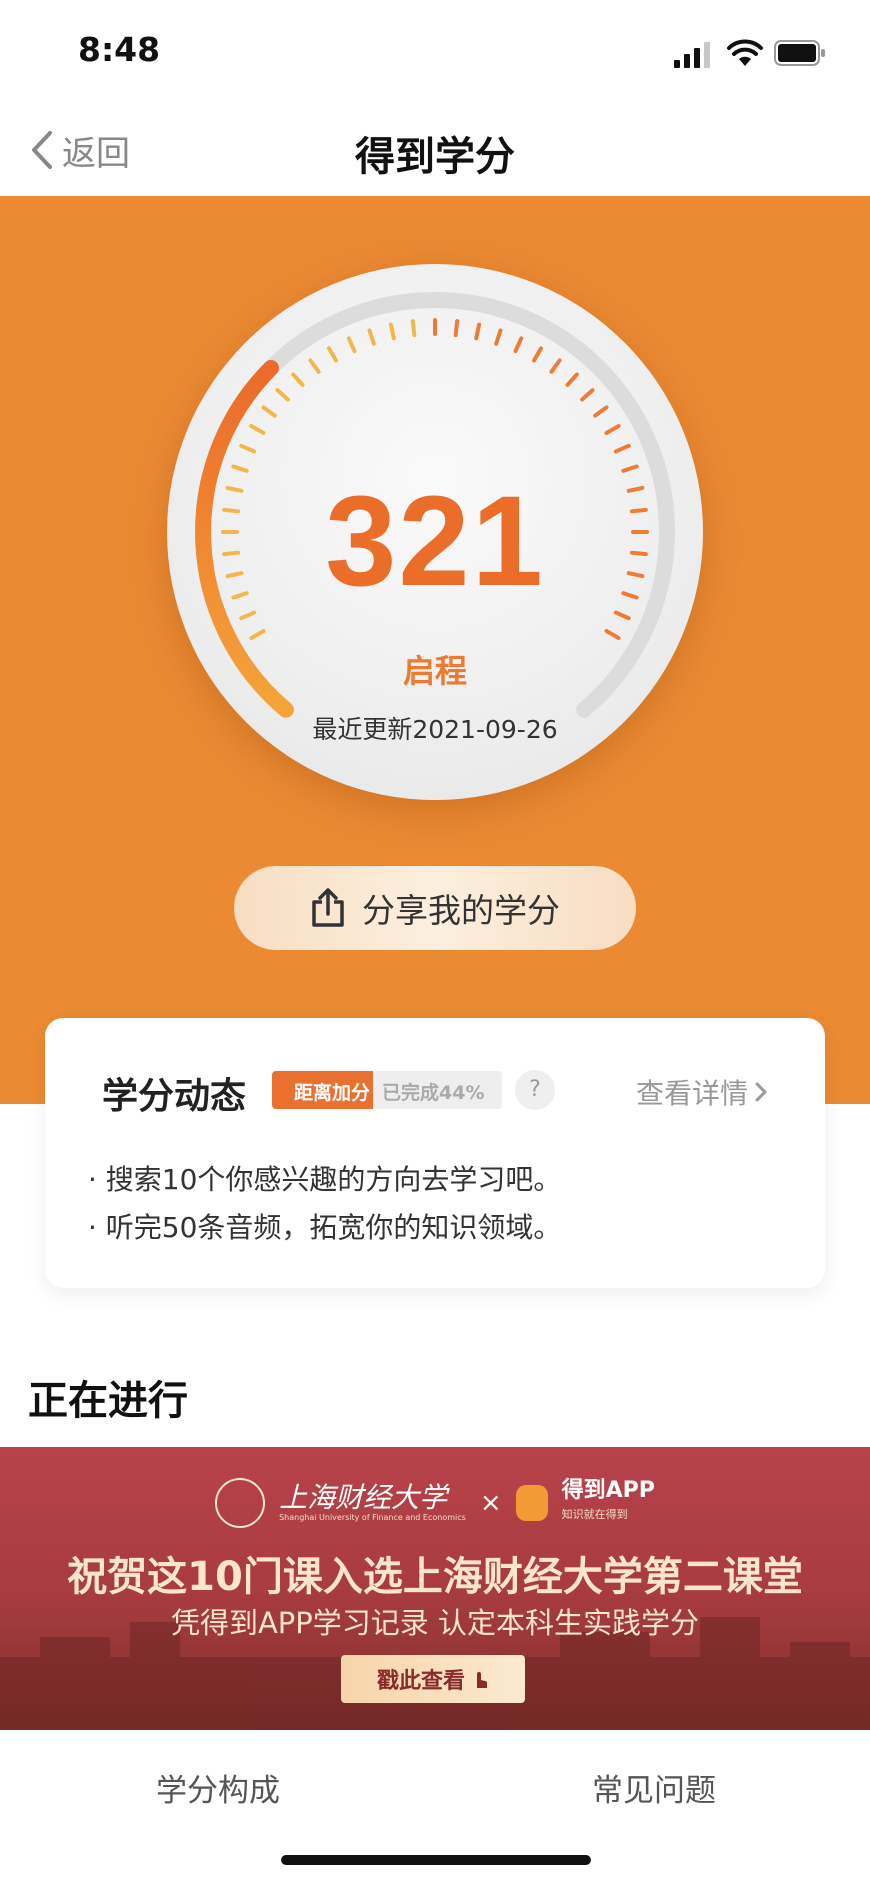 Image resolution: width=870 pixels, height=1883 pixels. I want to click on tap-finger-icon, so click(482, 1680).